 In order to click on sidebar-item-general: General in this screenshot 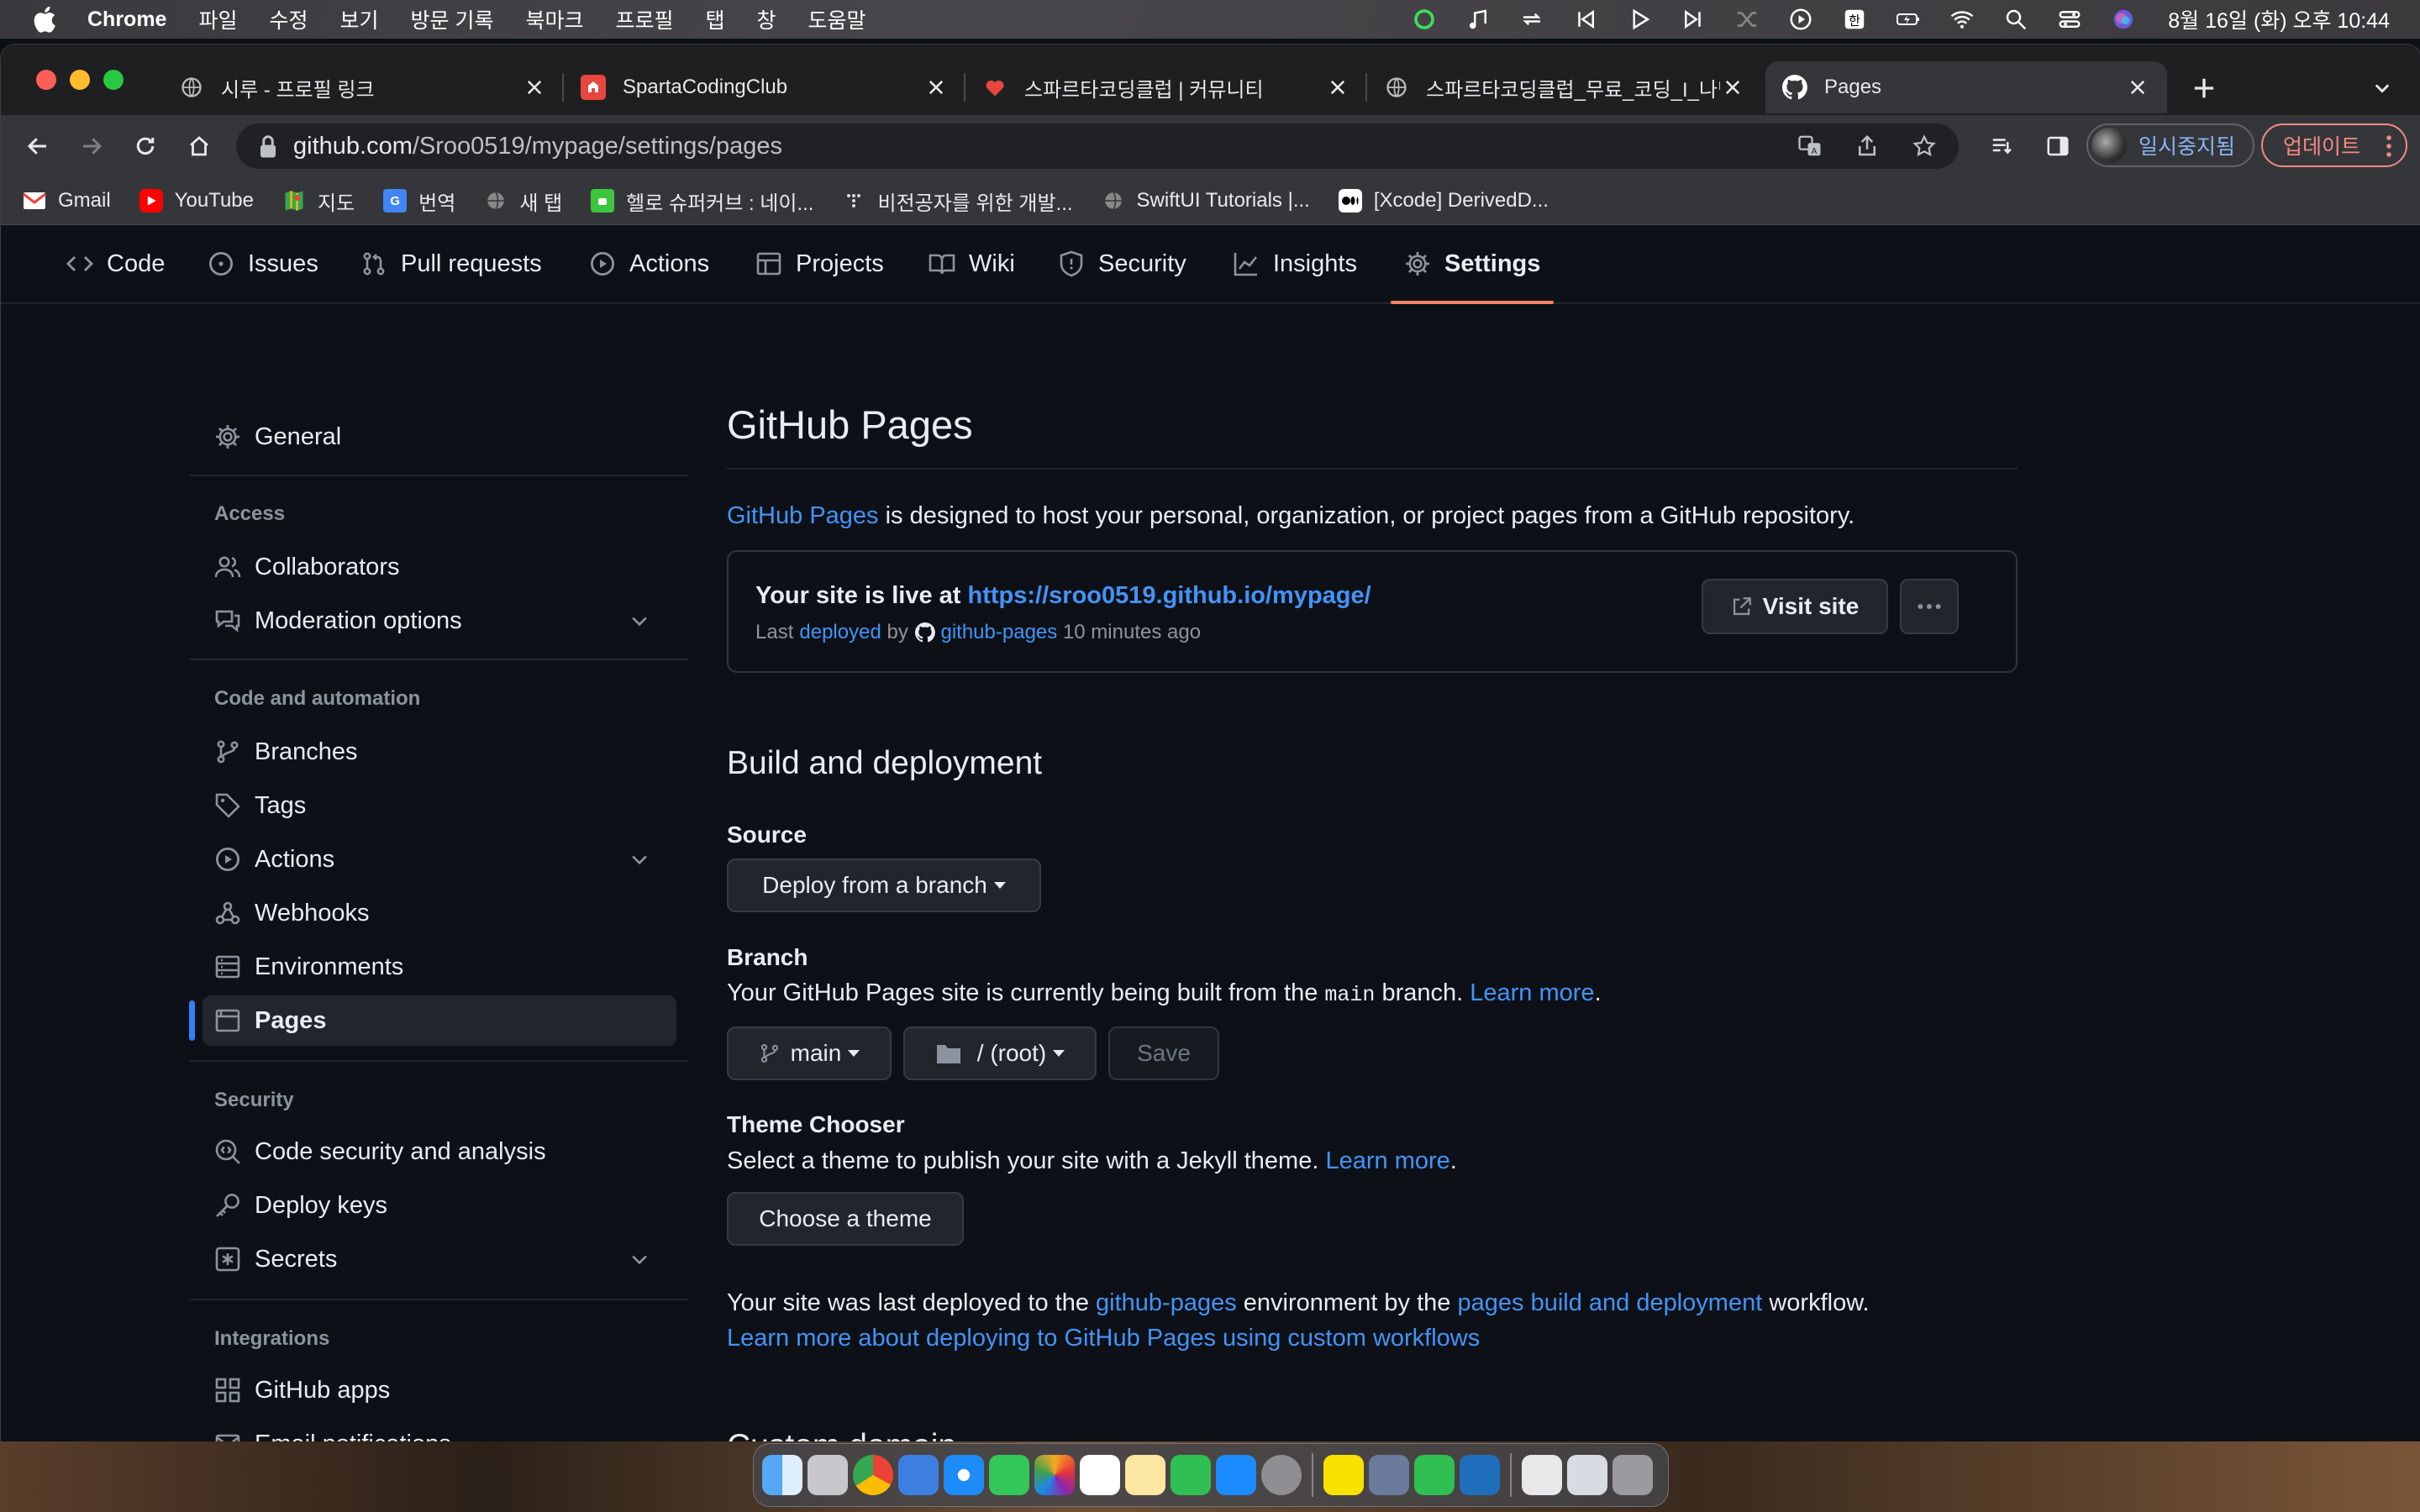, I will do `click(438, 437)`.